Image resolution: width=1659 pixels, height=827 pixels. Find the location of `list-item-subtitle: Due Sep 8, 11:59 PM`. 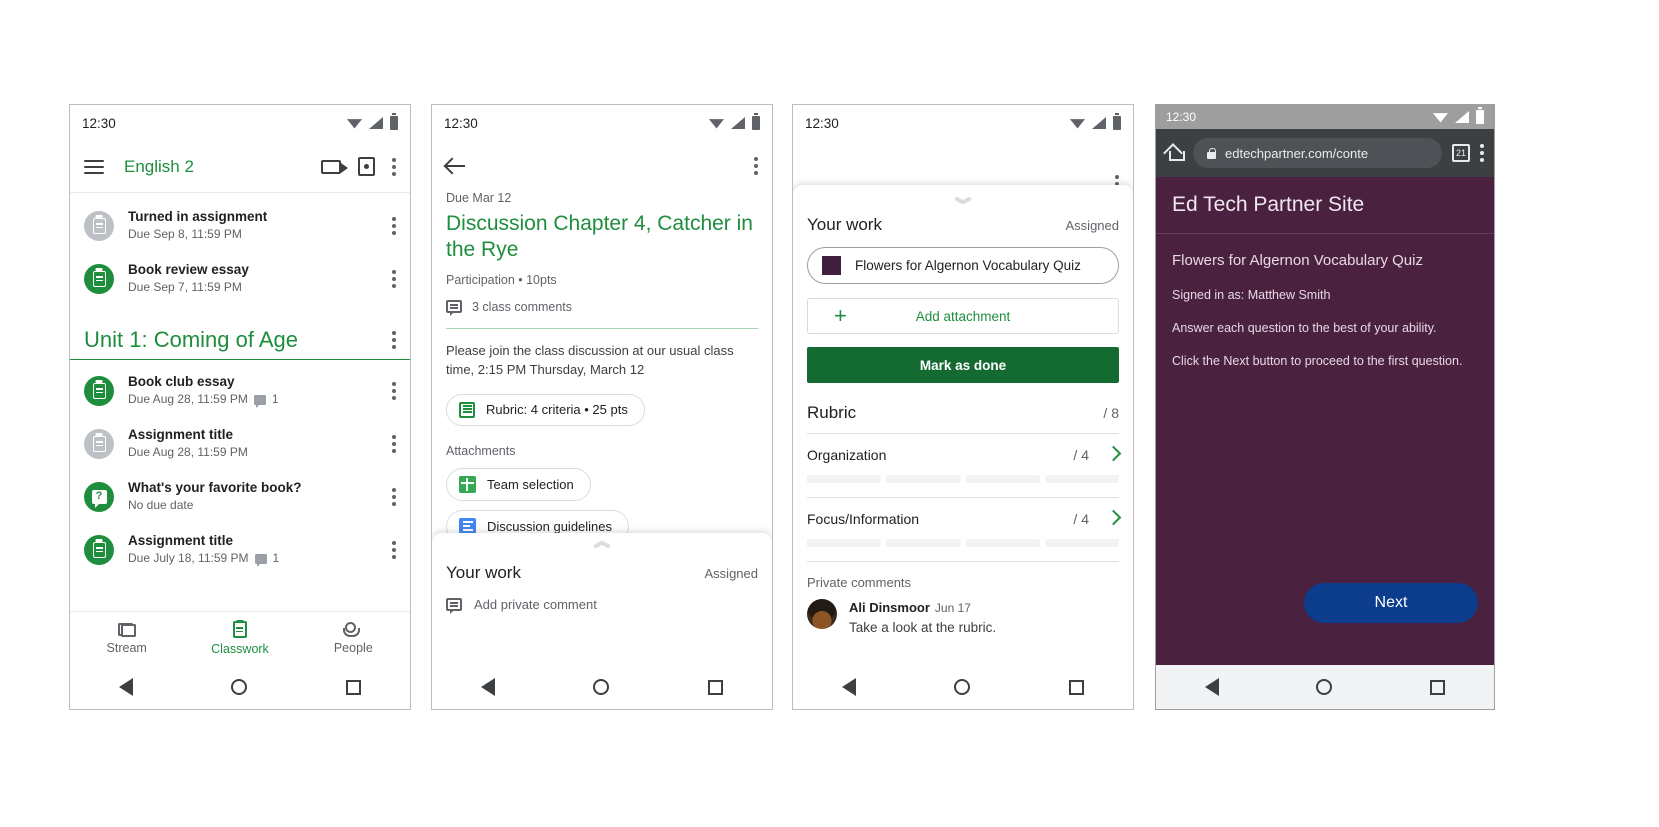

list-item-subtitle: Due Sep 8, 11:59 PM is located at coordinates (185, 234).